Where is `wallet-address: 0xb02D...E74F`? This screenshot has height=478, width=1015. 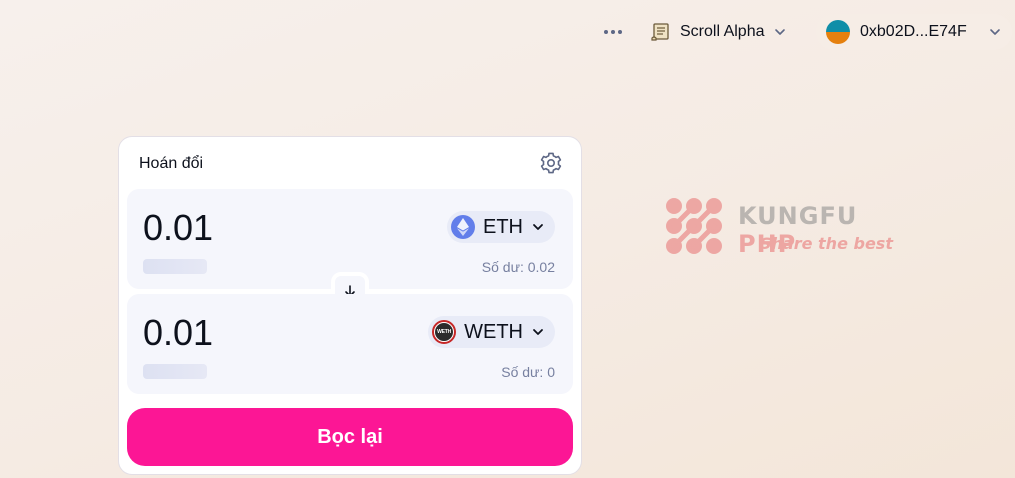
wallet-address: 0xb02D...E74F is located at coordinates (913, 31).